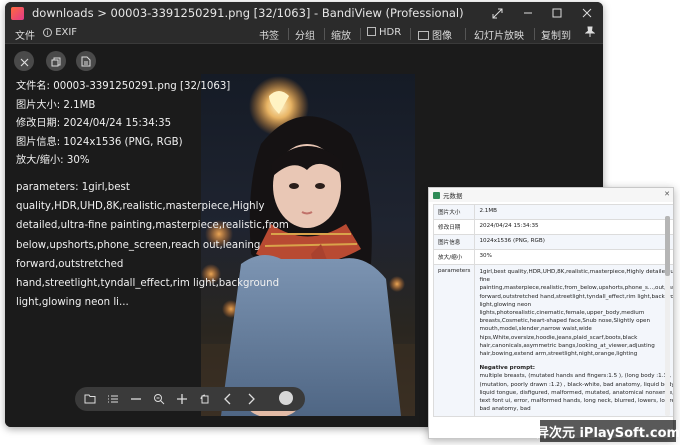 This screenshot has height=445, width=680. What do you see at coordinates (587, 13) in the screenshot?
I see `close-button` at bounding box center [587, 13].